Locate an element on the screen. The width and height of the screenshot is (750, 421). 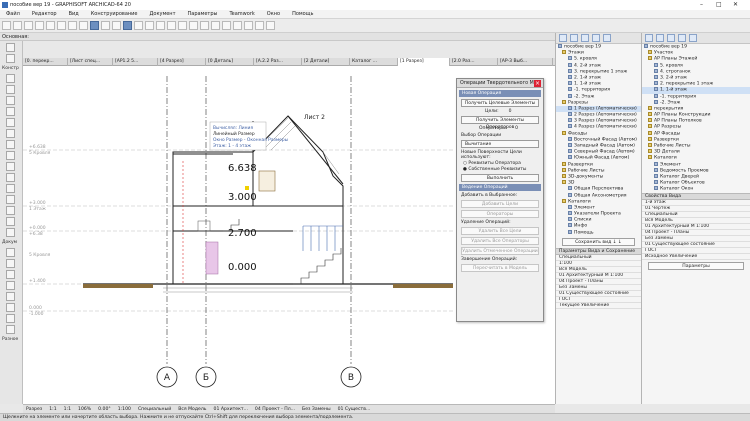
dimension-tool-icon is located at coordinates (10, 252).